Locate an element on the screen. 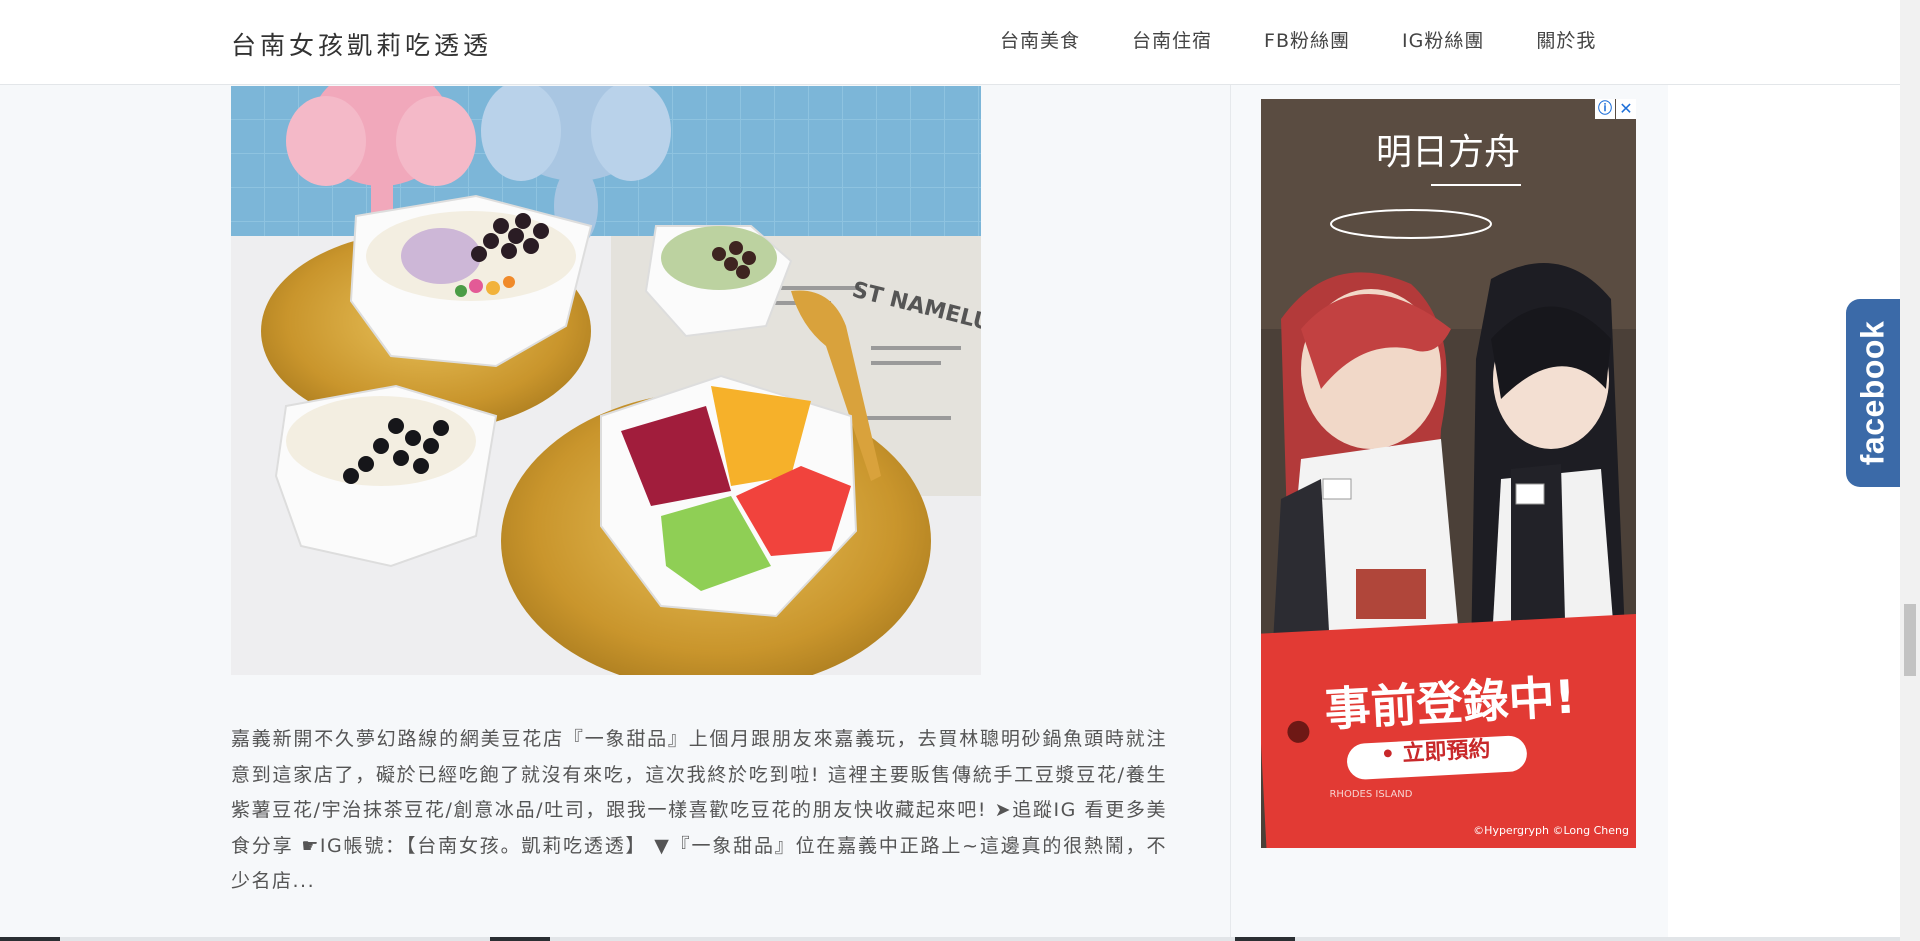 Image resolution: width=1920 pixels, height=941 pixels. ad-logo-text: 明日方舟 is located at coordinates (1448, 152).